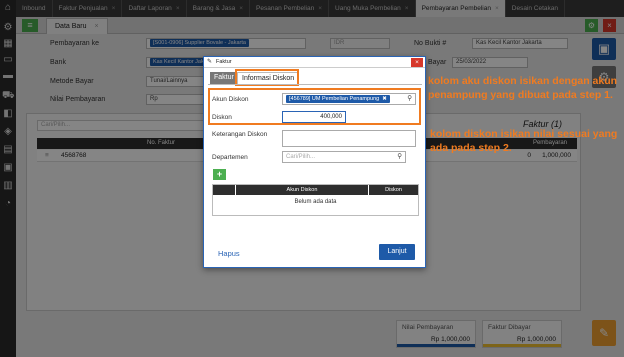 The height and width of the screenshot is (357, 624). Describe the element at coordinates (219, 174) in the screenshot. I see `add-button: +` at that location.